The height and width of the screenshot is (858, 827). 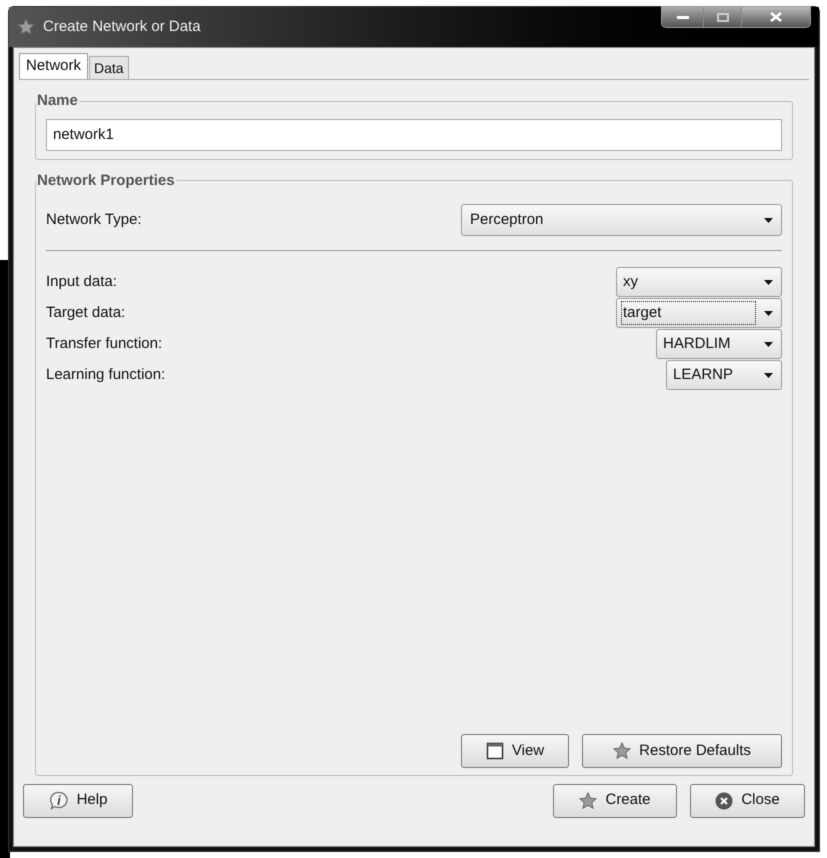 What do you see at coordinates (615, 801) in the screenshot?
I see `create-button: Create` at bounding box center [615, 801].